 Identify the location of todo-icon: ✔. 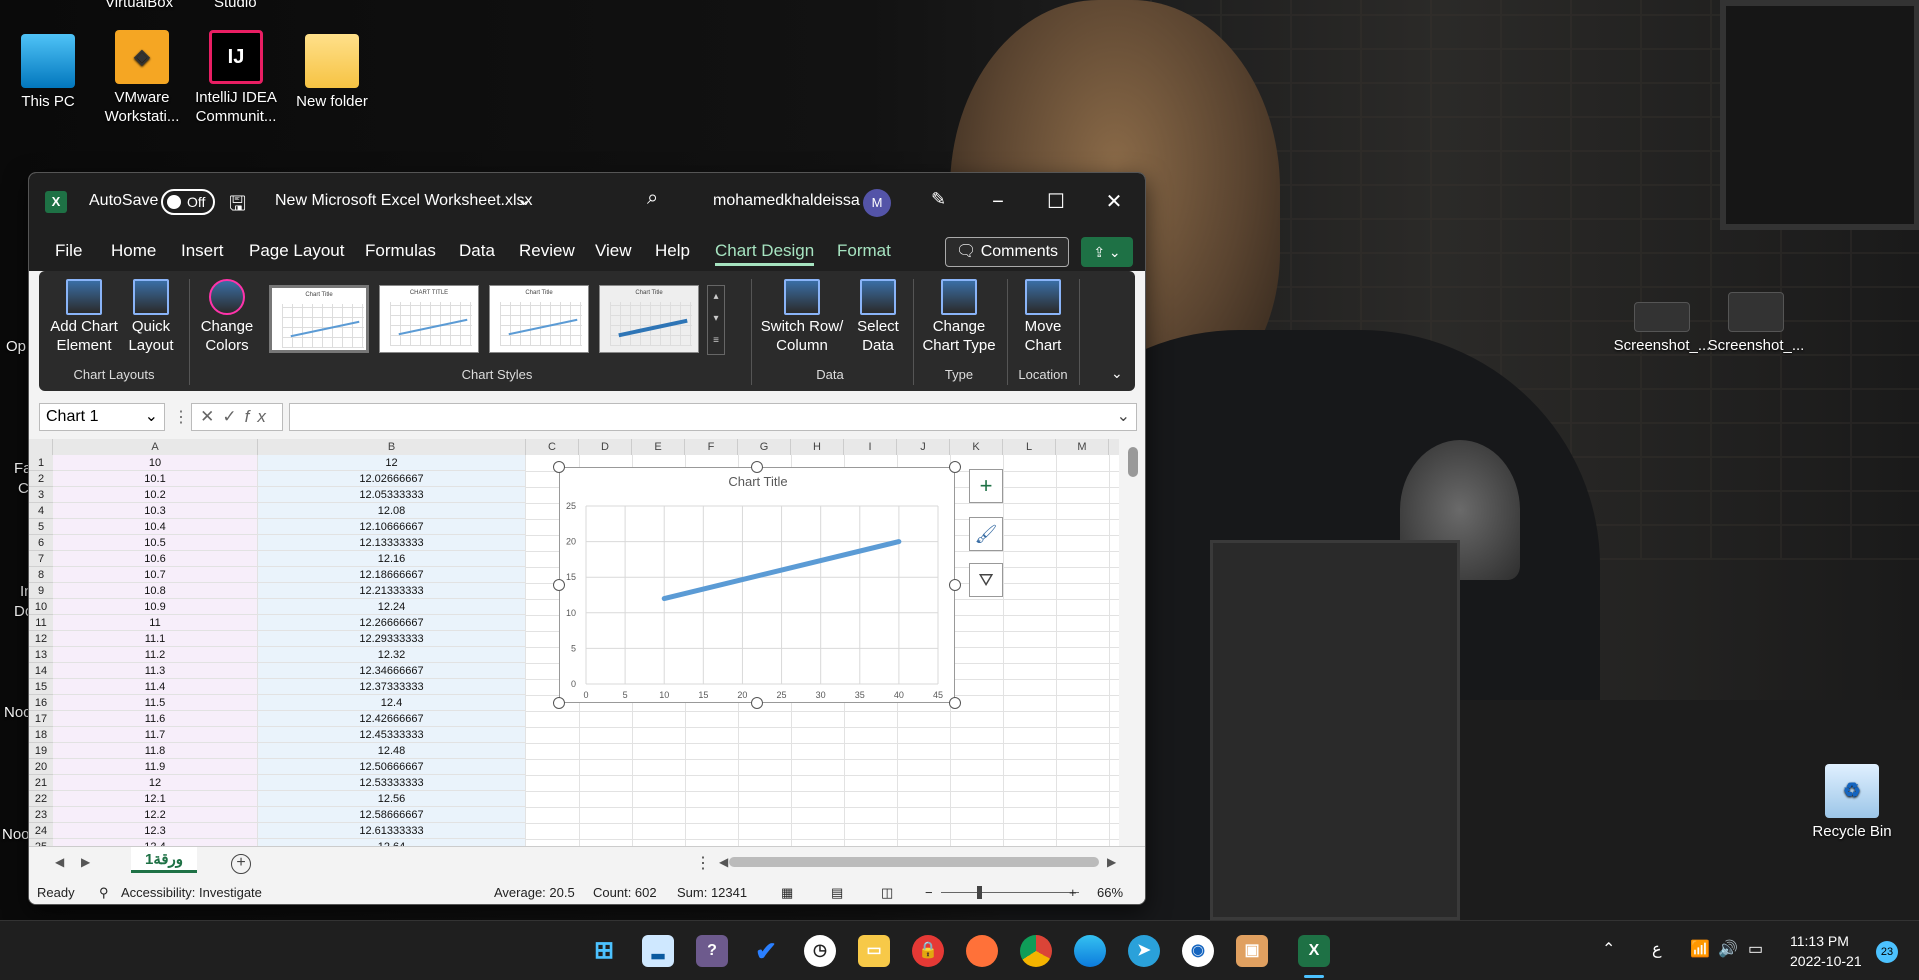
(766, 951).